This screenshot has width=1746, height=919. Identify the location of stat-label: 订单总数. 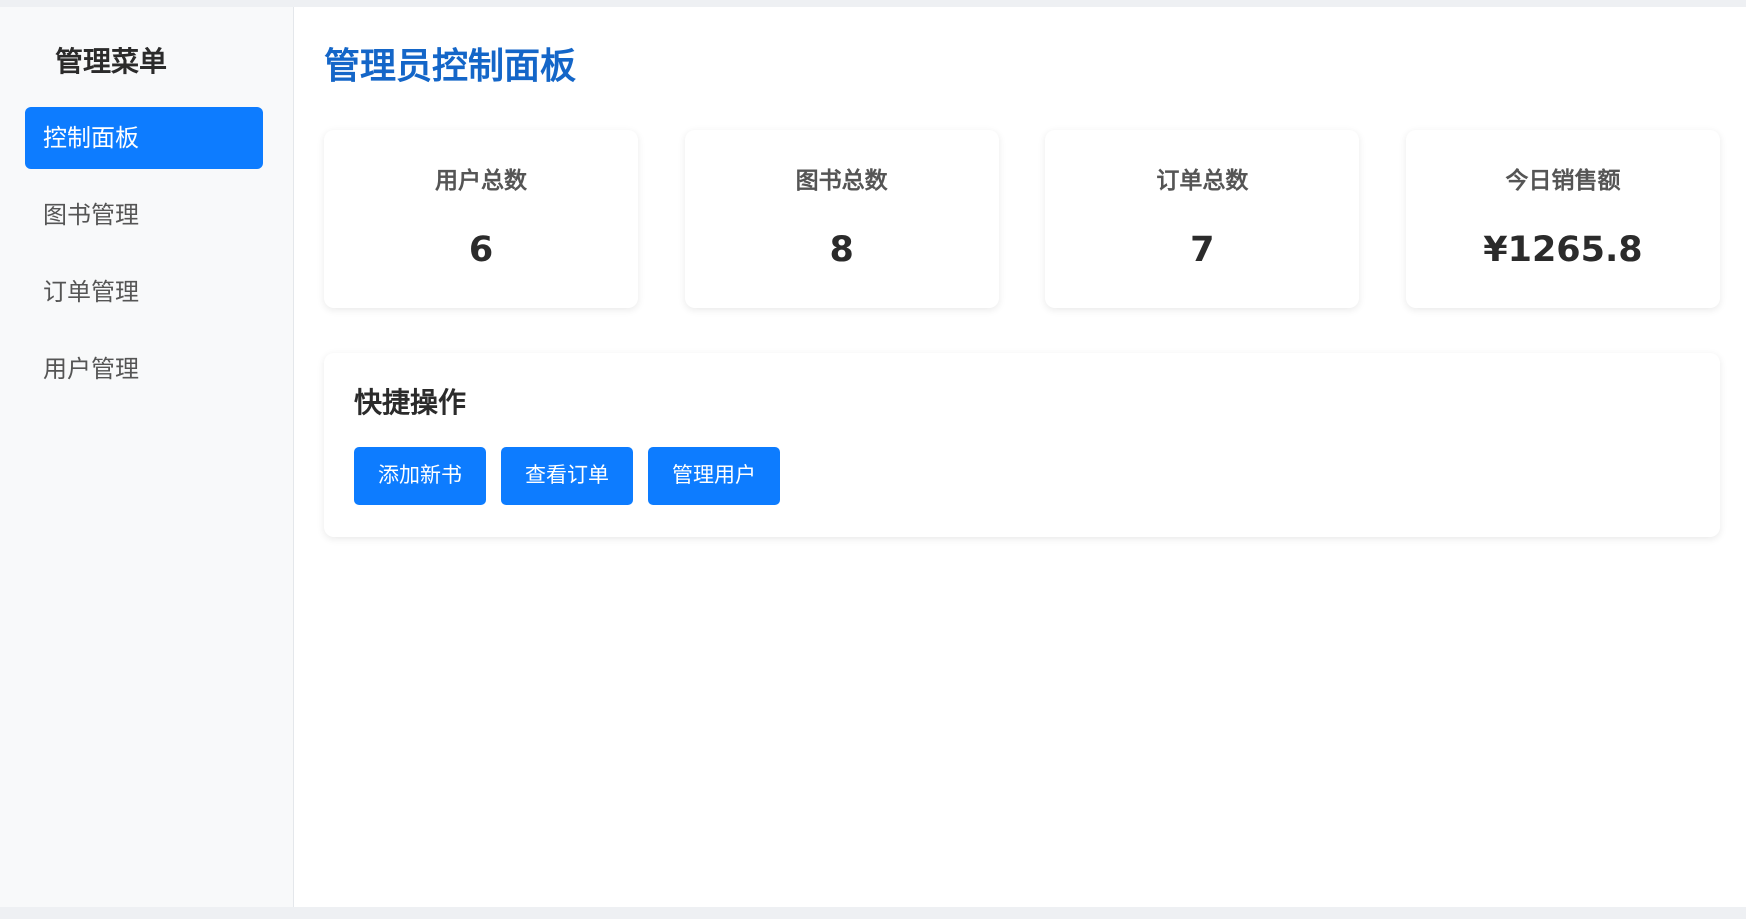
(1202, 181).